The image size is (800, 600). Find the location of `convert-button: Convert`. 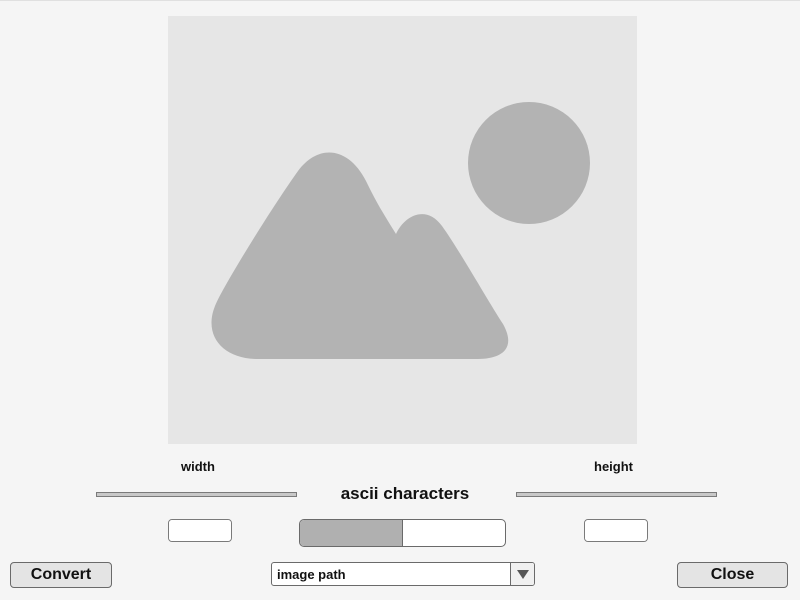

convert-button: Convert is located at coordinates (61, 575).